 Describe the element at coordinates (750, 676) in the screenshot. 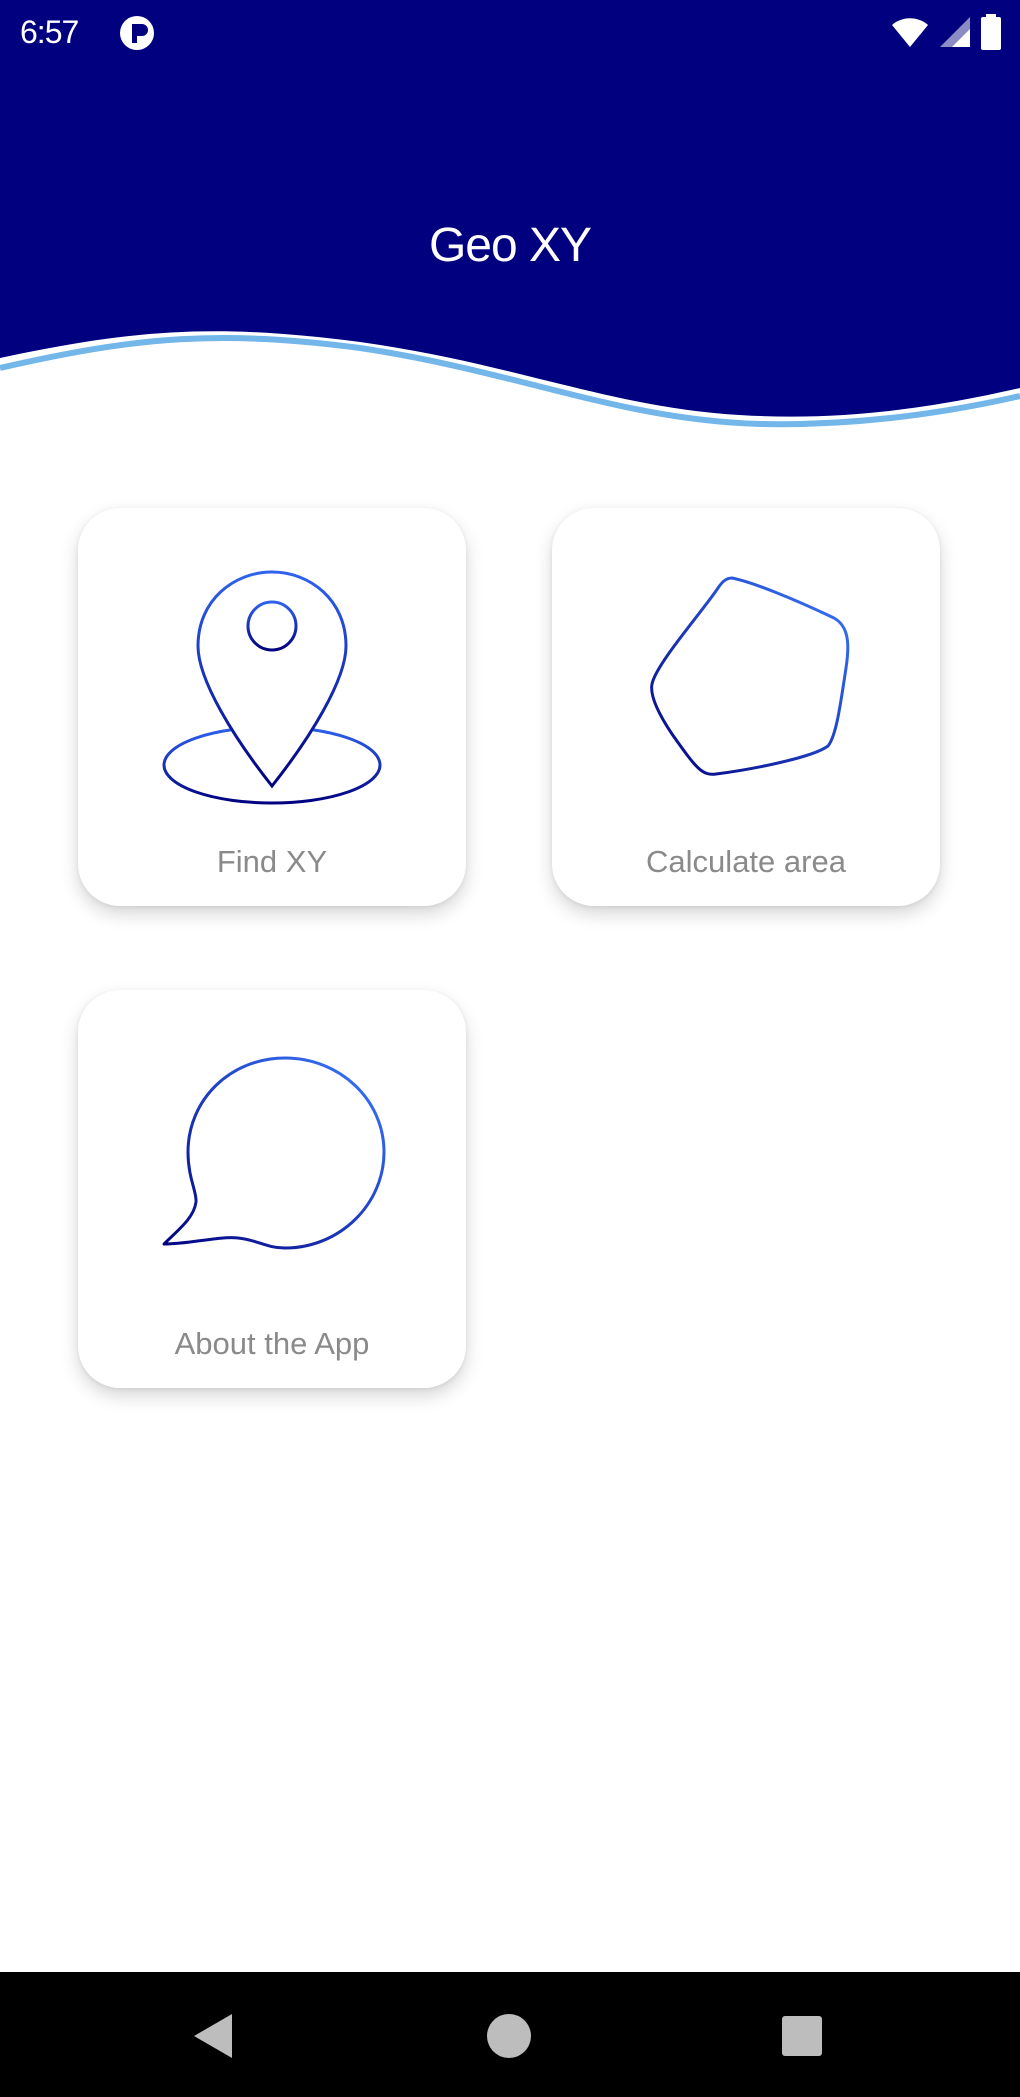

I see `polygon-icon` at that location.